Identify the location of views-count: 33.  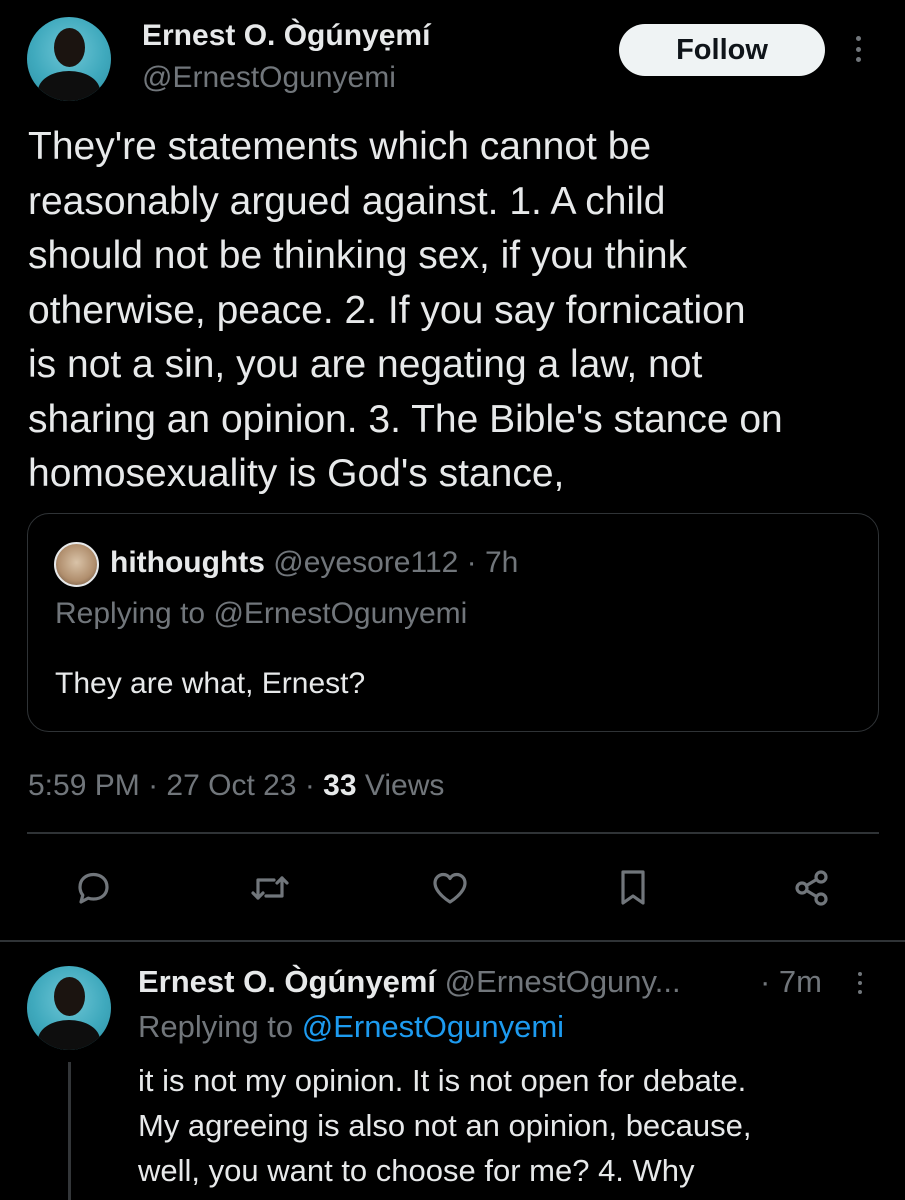
(340, 785).